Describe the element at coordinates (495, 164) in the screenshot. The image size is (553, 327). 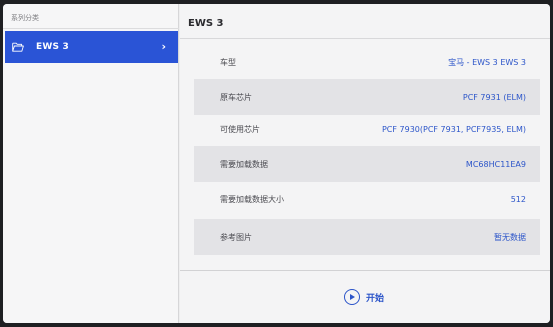
I see `row-value: MC68HC11EA9` at that location.